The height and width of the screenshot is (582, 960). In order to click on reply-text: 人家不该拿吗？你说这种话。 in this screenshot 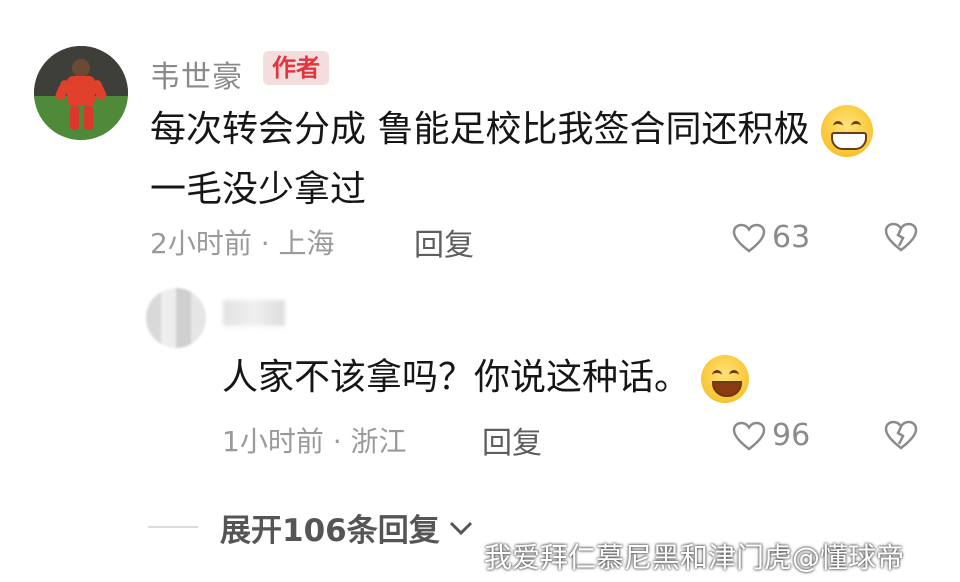, I will do `click(486, 378)`.